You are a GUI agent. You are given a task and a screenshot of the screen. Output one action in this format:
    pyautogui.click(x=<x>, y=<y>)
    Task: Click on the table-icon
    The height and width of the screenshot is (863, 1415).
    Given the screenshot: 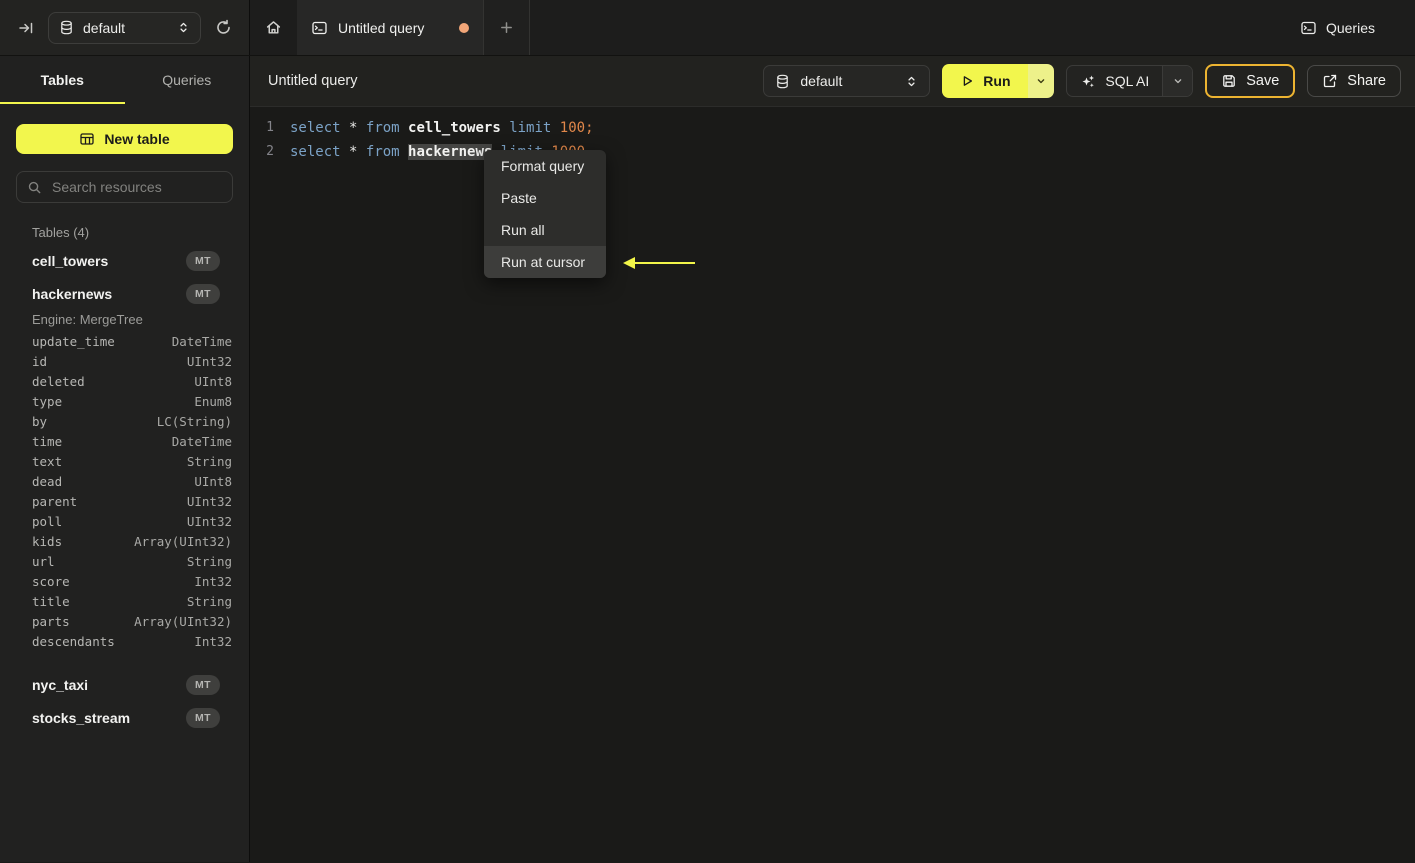 What is the action you would take?
    pyautogui.click(x=87, y=139)
    